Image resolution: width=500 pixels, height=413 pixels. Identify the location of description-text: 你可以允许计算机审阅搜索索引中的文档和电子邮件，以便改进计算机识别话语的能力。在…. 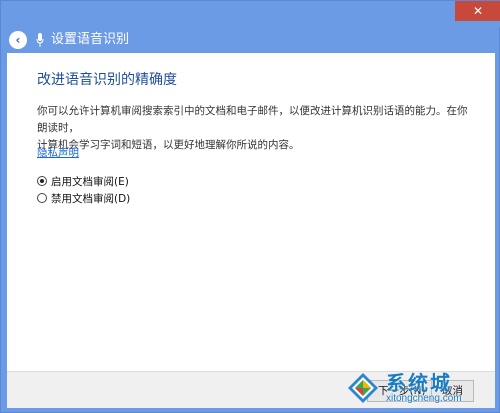
(257, 128).